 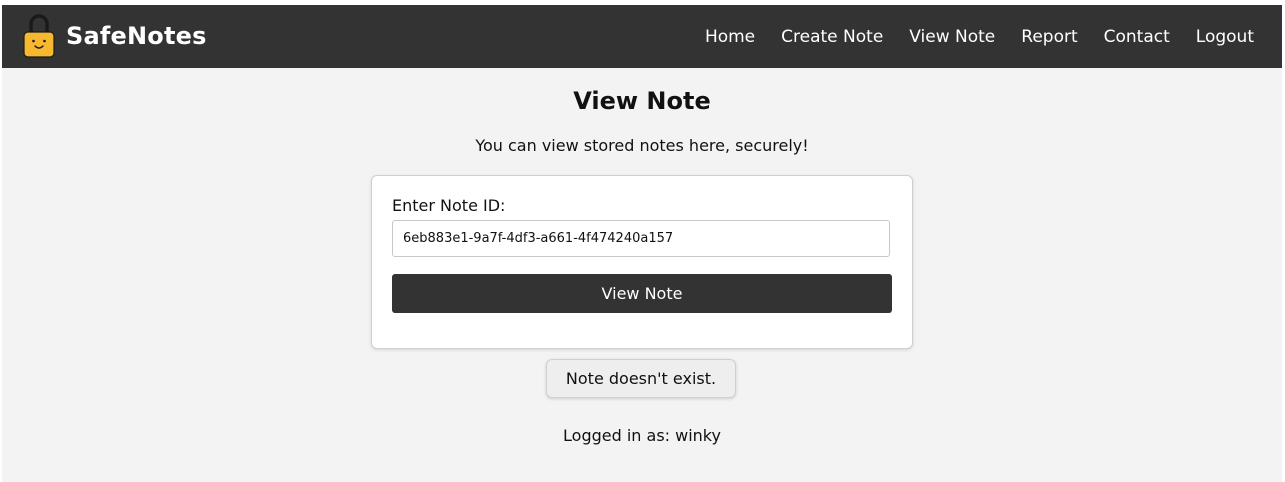 I want to click on brand: SafeNotes, so click(x=114, y=36).